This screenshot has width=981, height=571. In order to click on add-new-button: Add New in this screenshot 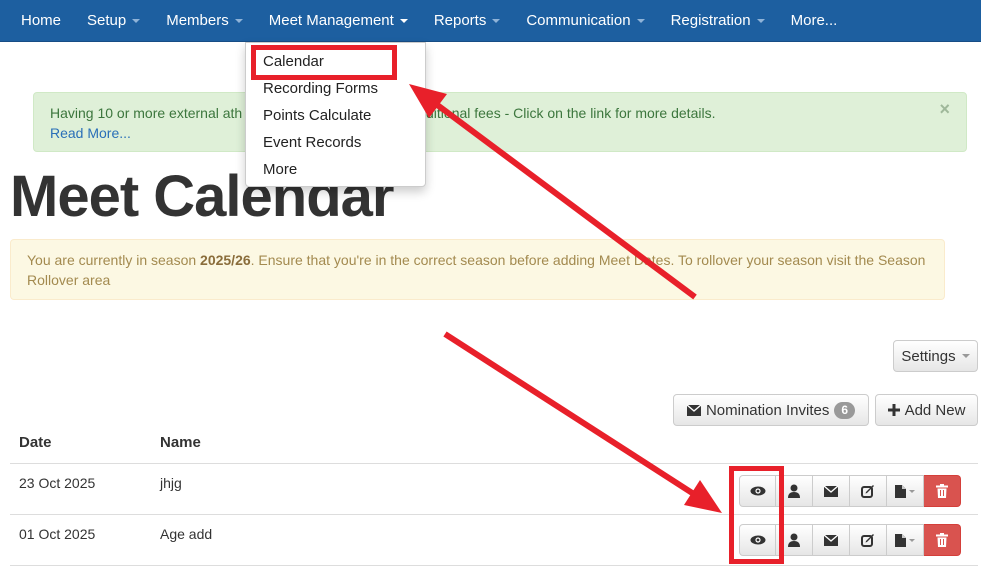, I will do `click(926, 410)`.